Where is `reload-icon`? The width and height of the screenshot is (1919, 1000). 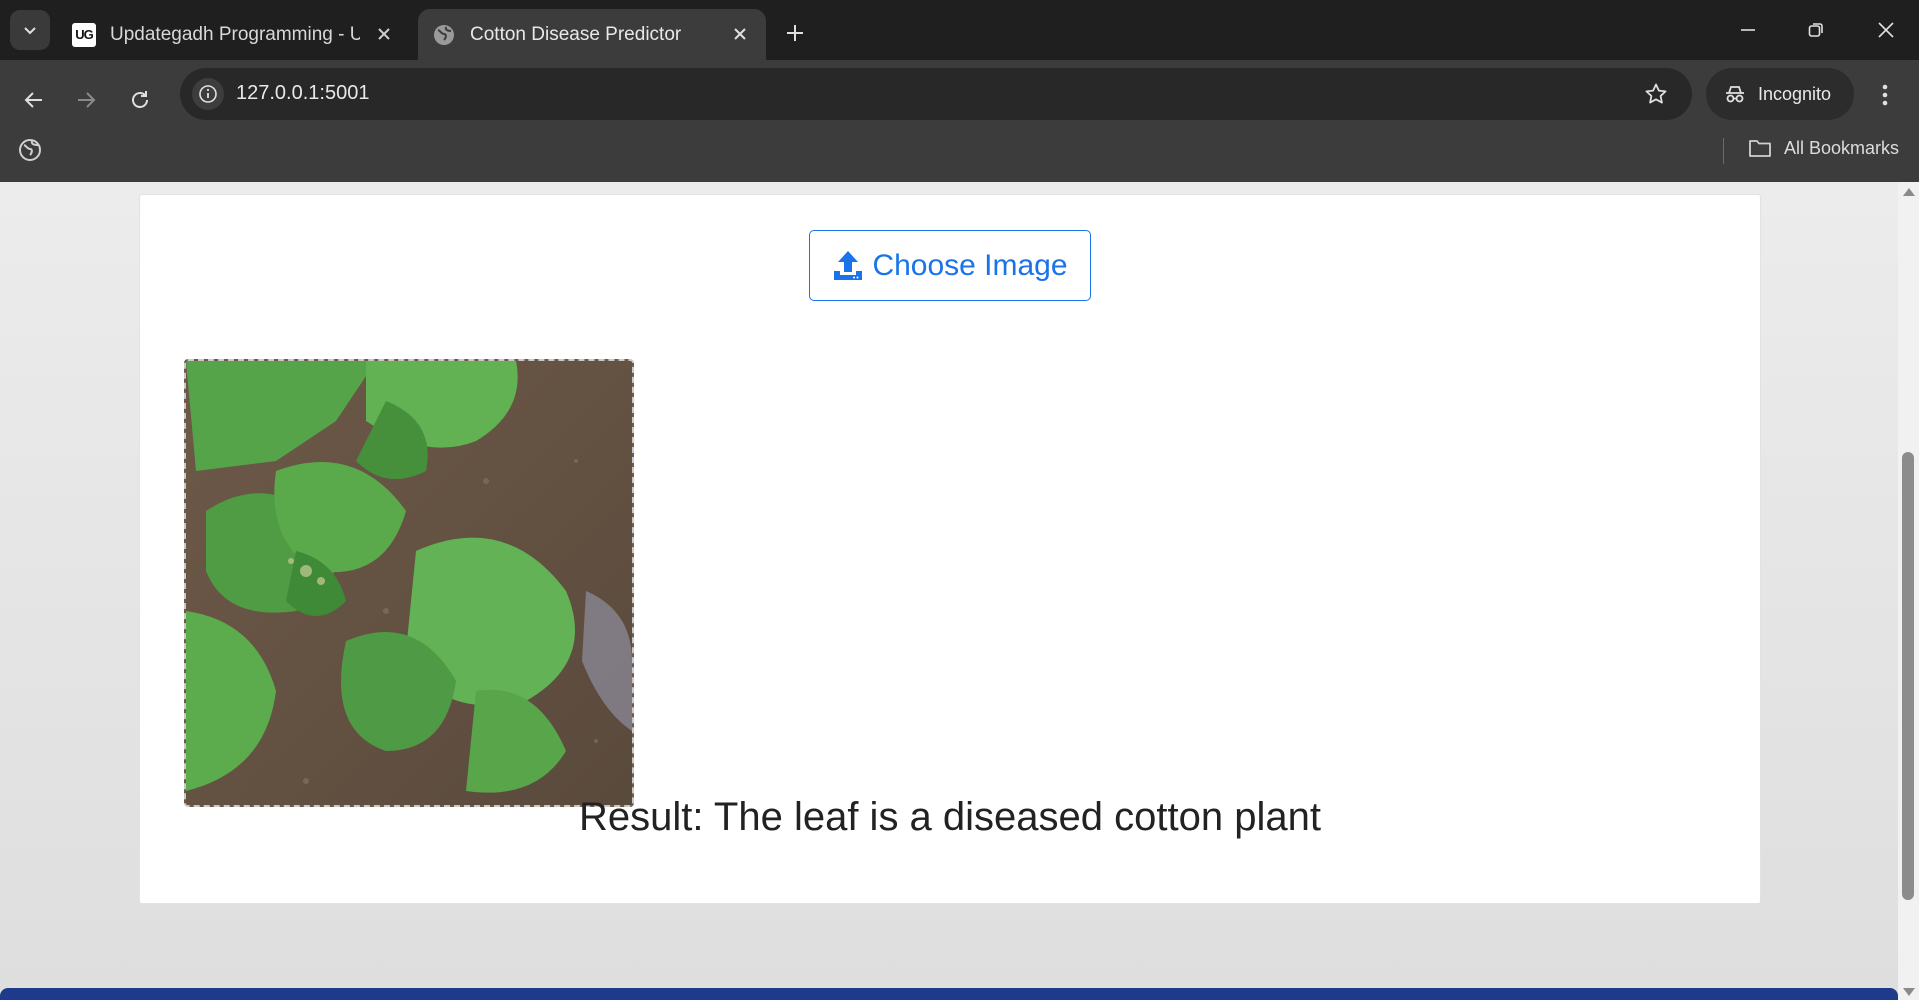
reload-icon is located at coordinates (140, 99).